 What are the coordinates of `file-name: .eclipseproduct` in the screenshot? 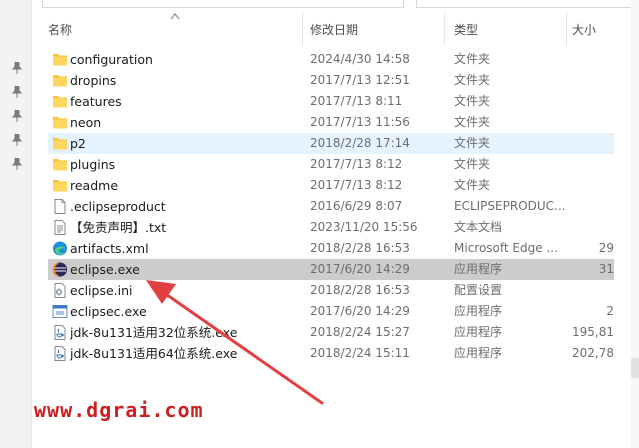 It's located at (118, 206).